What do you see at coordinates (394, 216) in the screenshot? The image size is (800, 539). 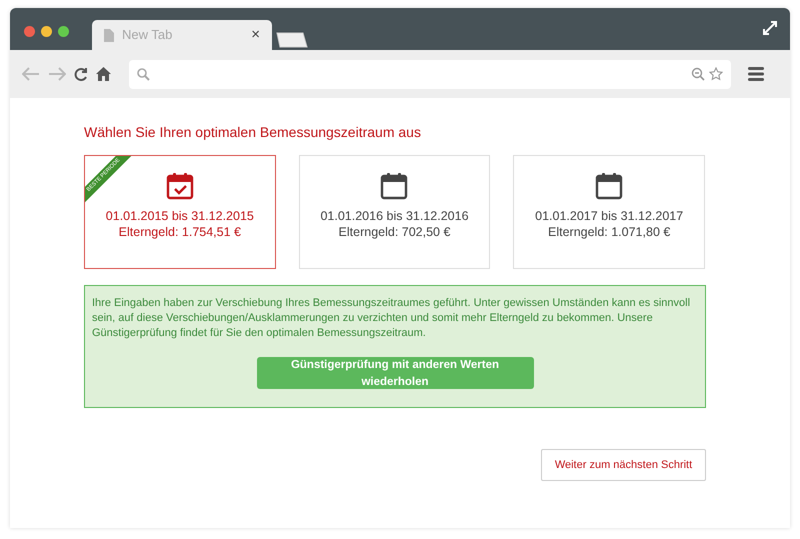 I see `period-range: 01.01.2016 bis 31.12.2016` at bounding box center [394, 216].